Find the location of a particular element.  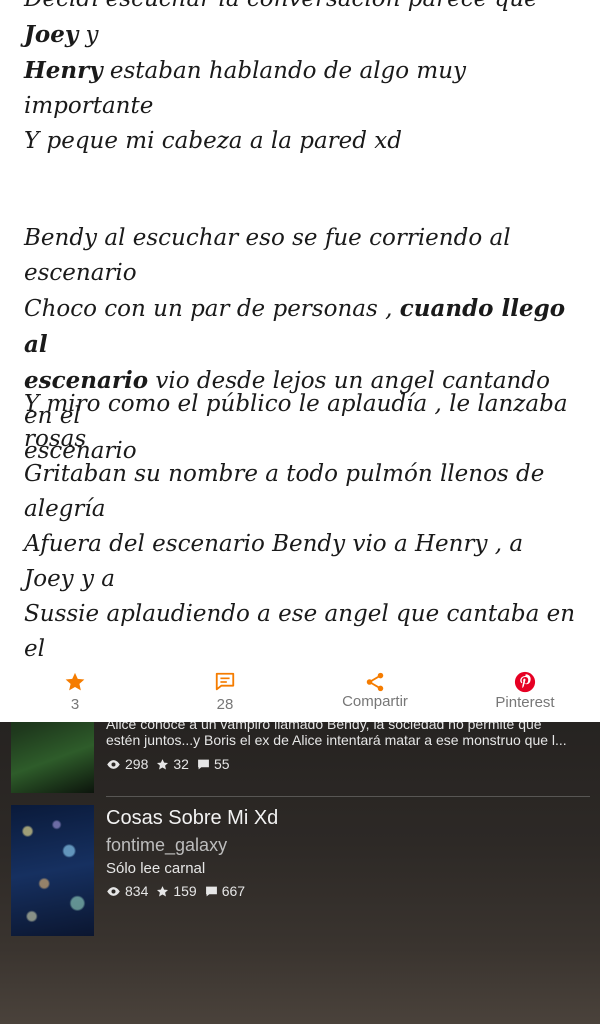

story-action-bar: 3 28 Compartir Pinterest is located at coordinates (300, 693).